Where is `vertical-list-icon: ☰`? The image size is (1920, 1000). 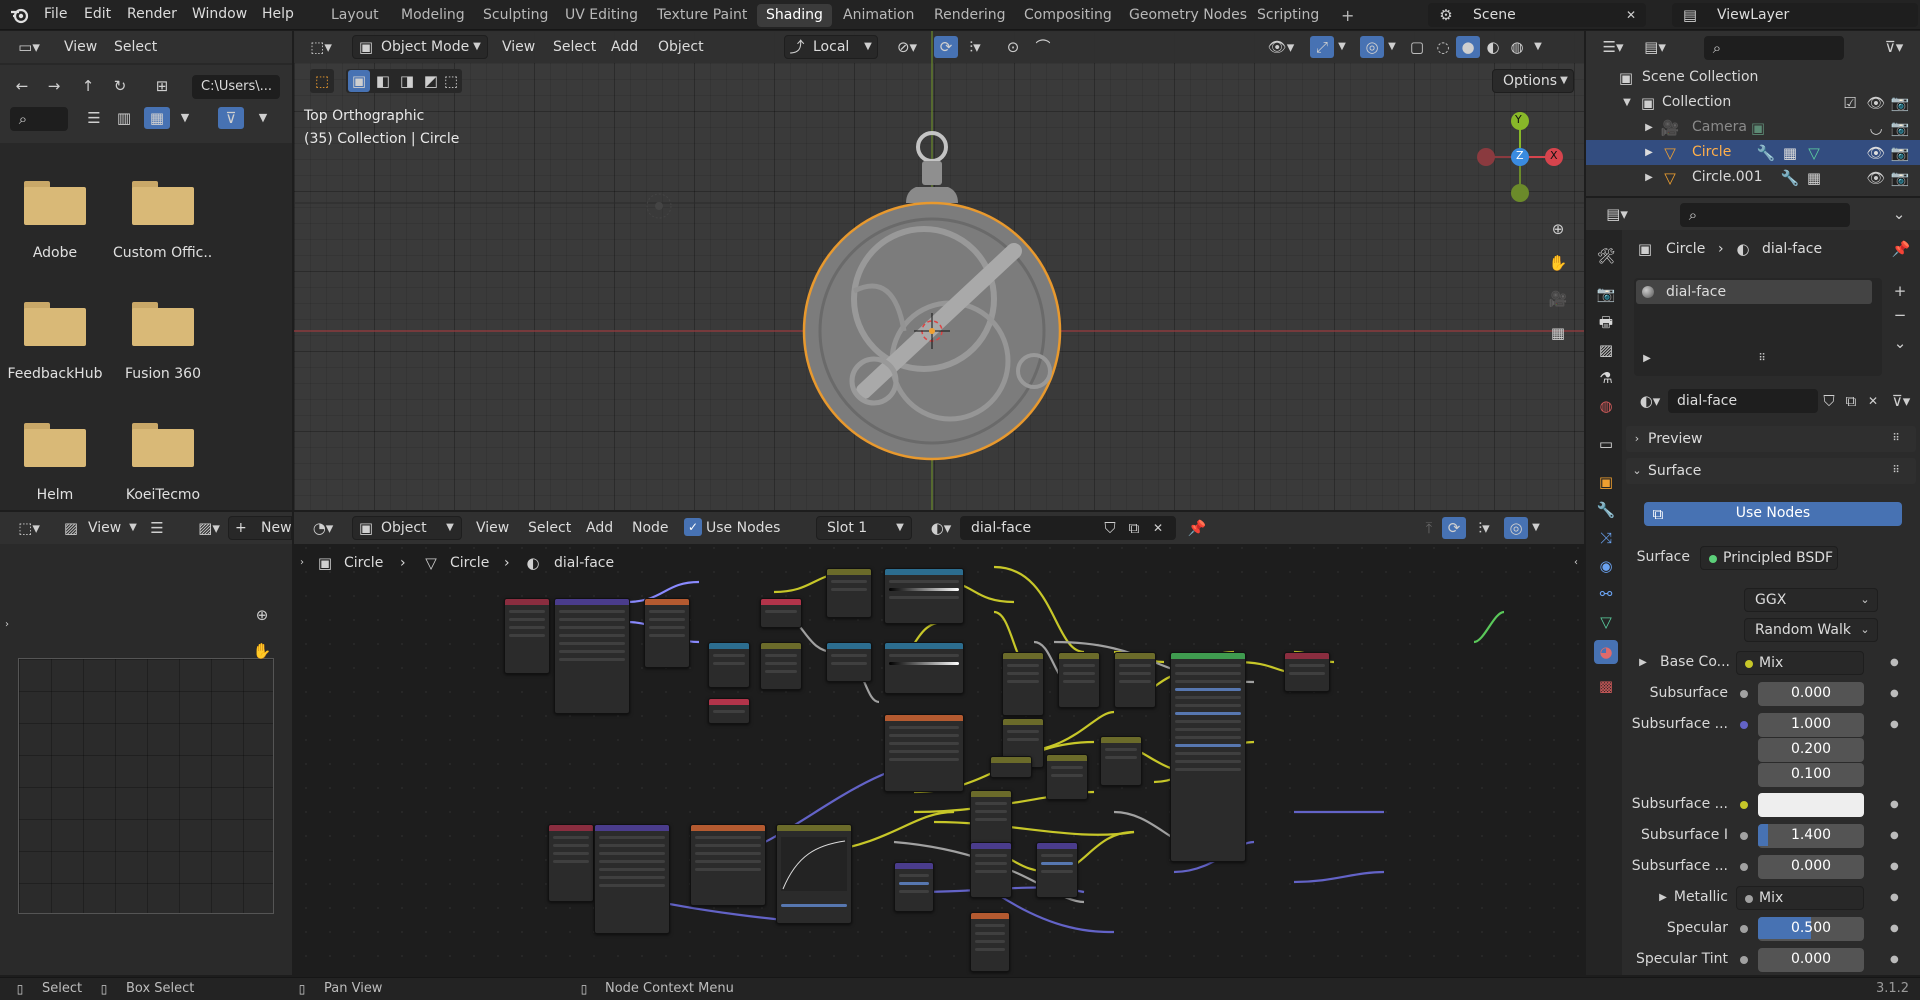 vertical-list-icon: ☰ is located at coordinates (94, 118).